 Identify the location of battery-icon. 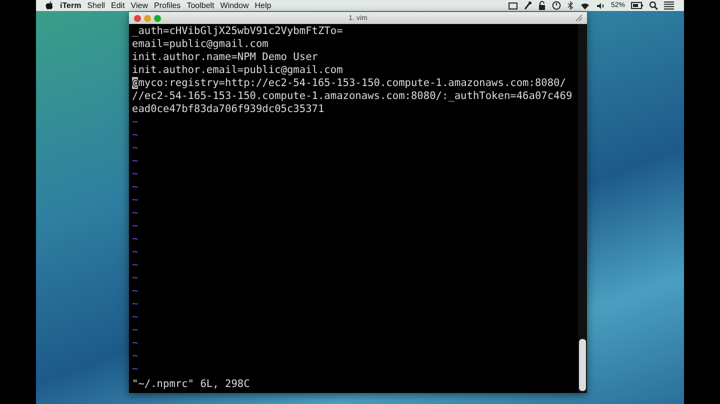
(637, 5).